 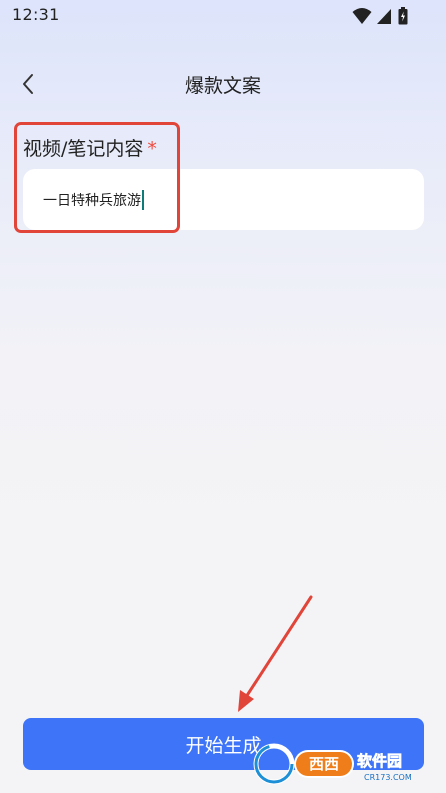 What do you see at coordinates (152, 149) in the screenshot?
I see `required-mark: *` at bounding box center [152, 149].